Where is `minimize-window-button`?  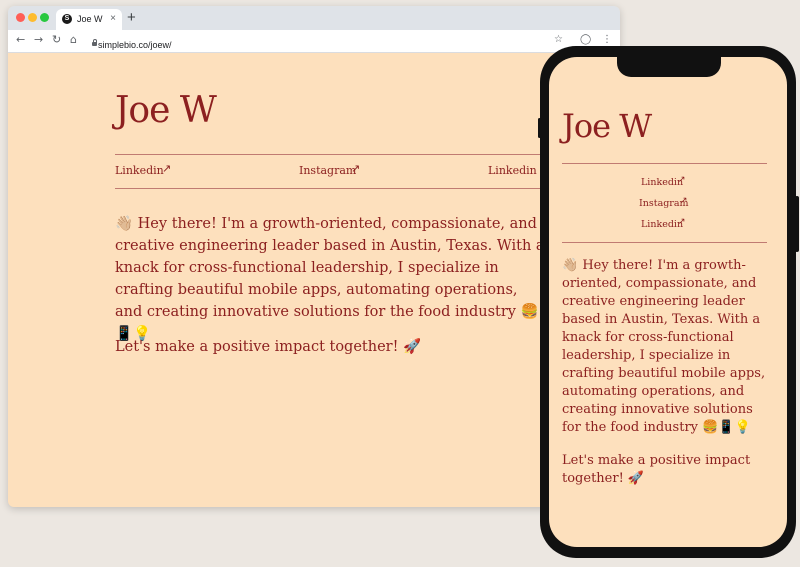
minimize-window-button is located at coordinates (32, 17).